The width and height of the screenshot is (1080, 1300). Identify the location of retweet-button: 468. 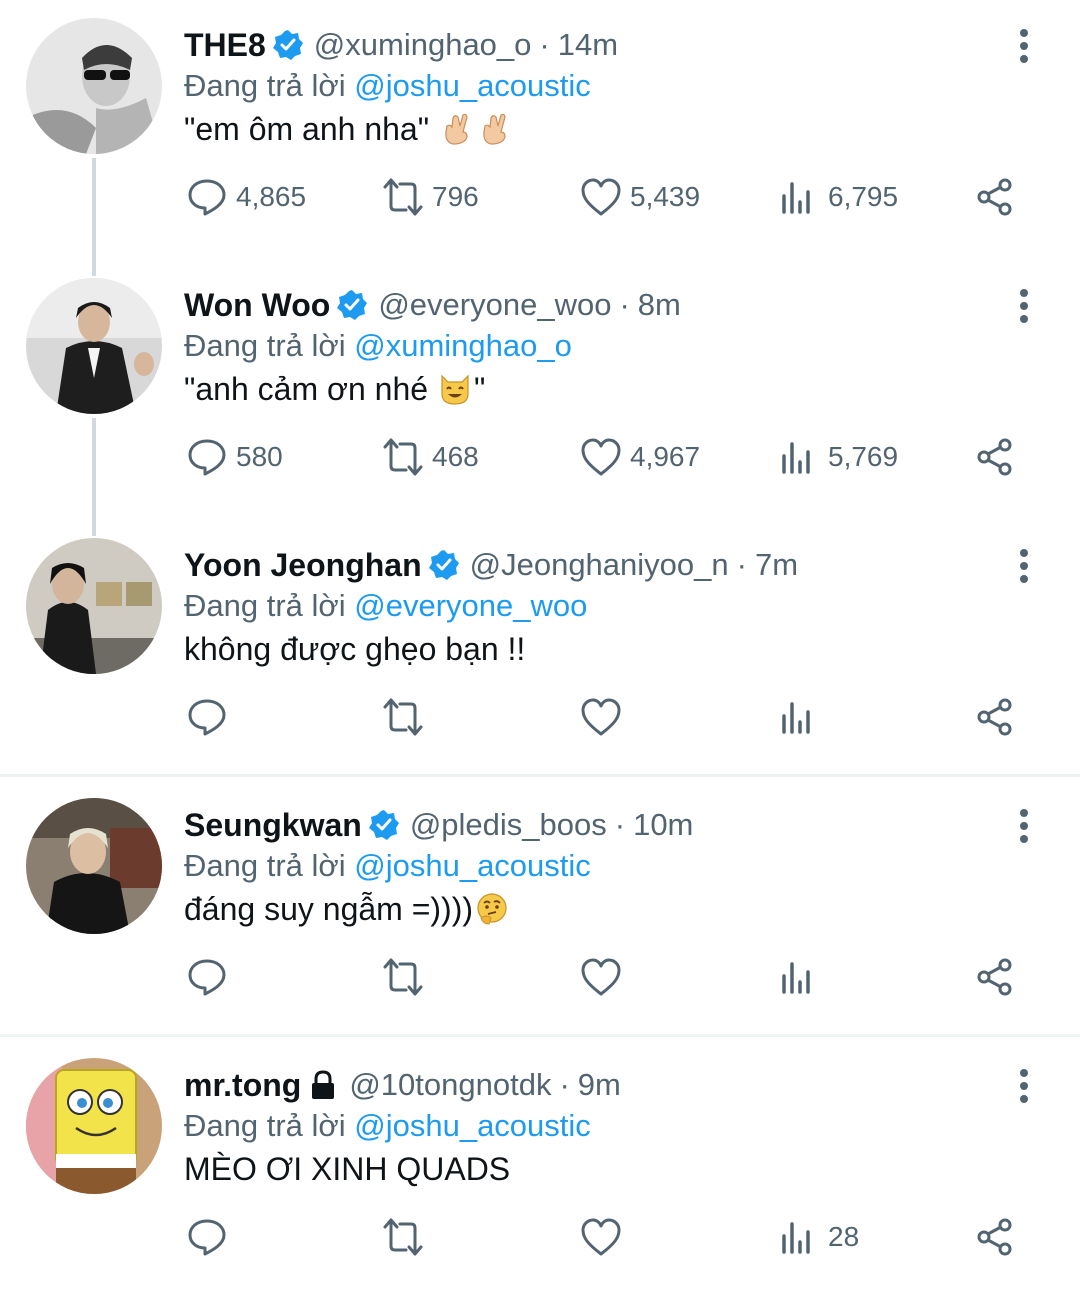
(430, 457).